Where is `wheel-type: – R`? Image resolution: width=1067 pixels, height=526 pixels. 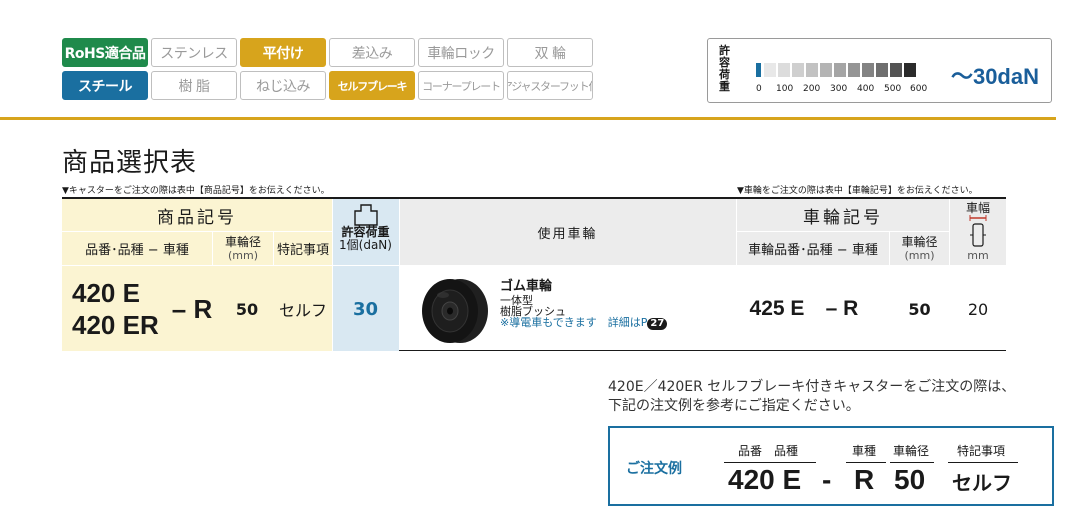
wheel-type: – R is located at coordinates (842, 308).